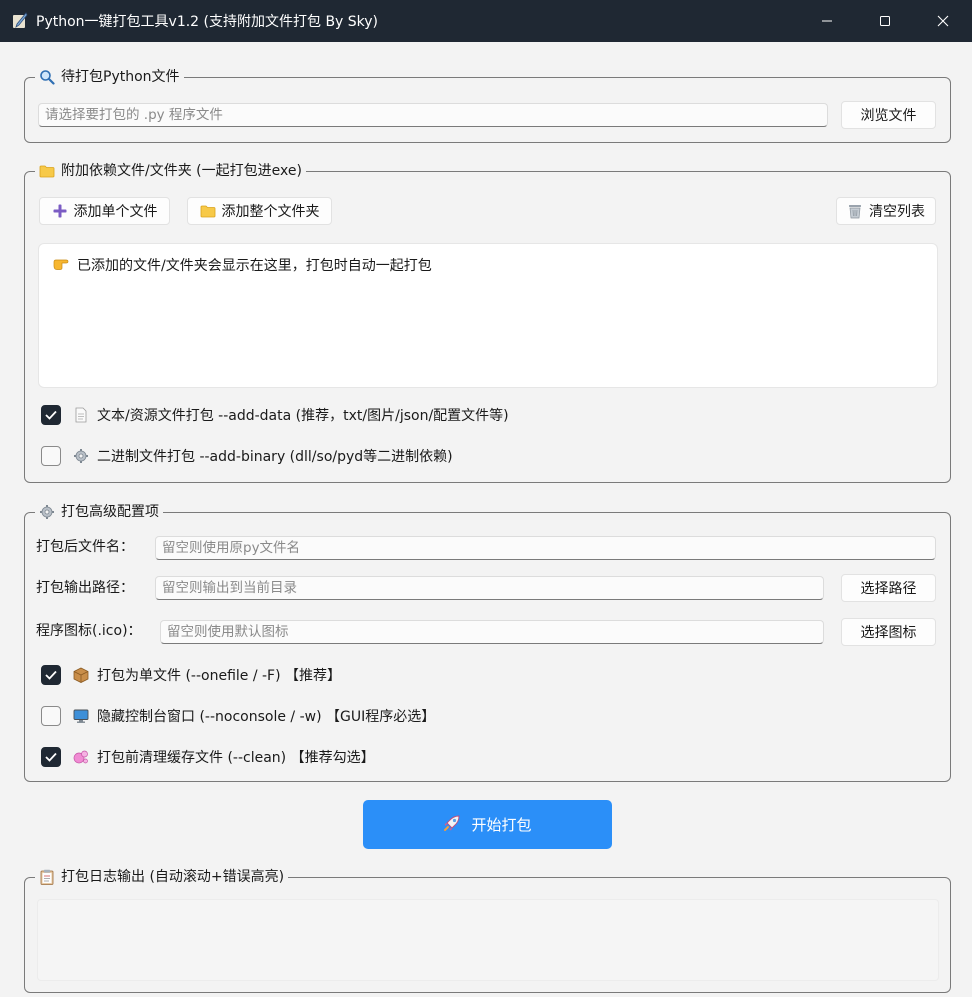 Image resolution: width=972 pixels, height=997 pixels. What do you see at coordinates (60, 211) in the screenshot?
I see `plus-icon` at bounding box center [60, 211].